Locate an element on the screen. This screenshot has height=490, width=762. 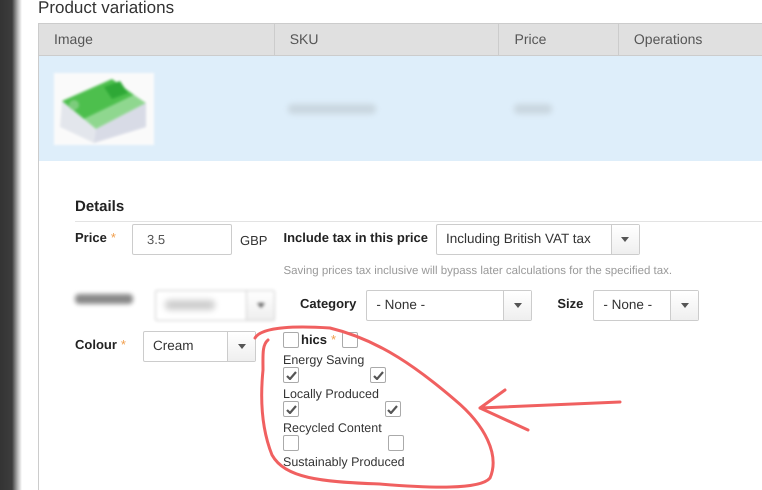
column-header: SKU is located at coordinates (304, 39).